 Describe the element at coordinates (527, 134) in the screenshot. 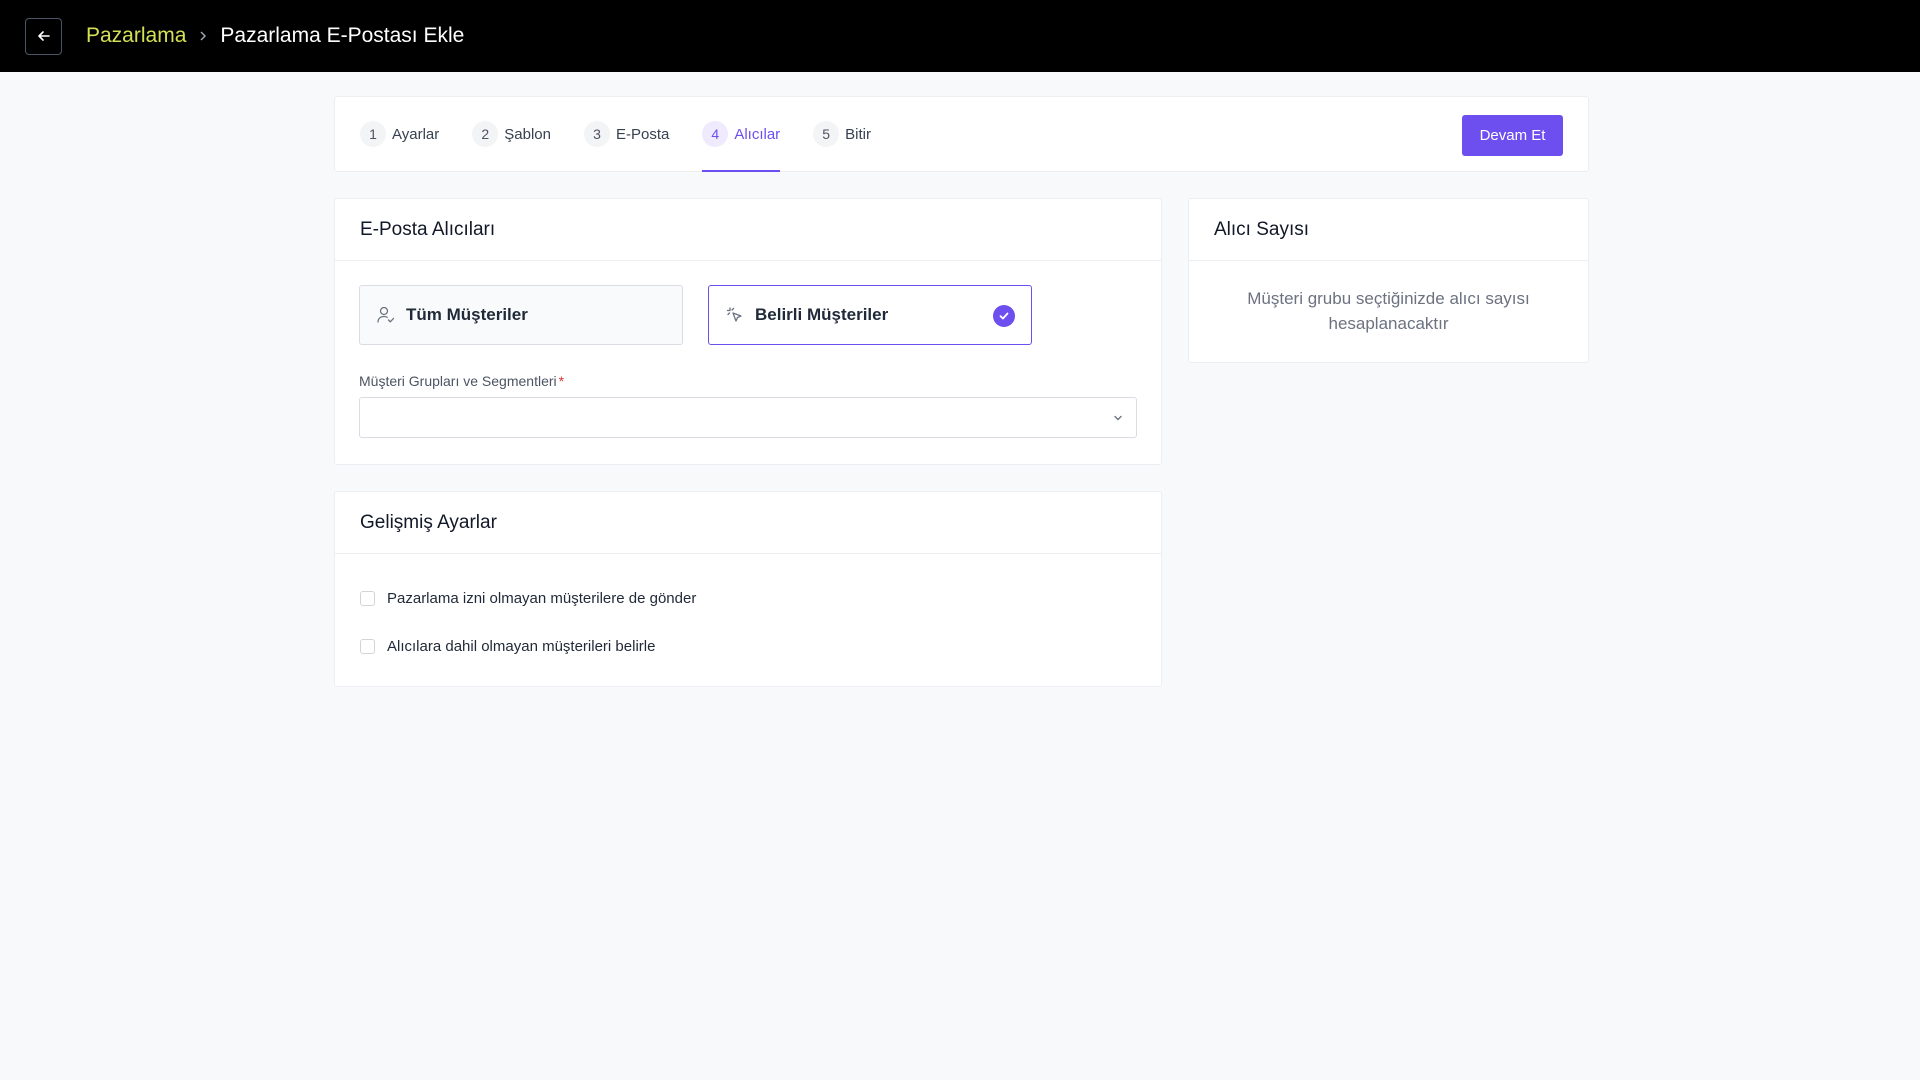

I see `step-label: Şablon` at that location.